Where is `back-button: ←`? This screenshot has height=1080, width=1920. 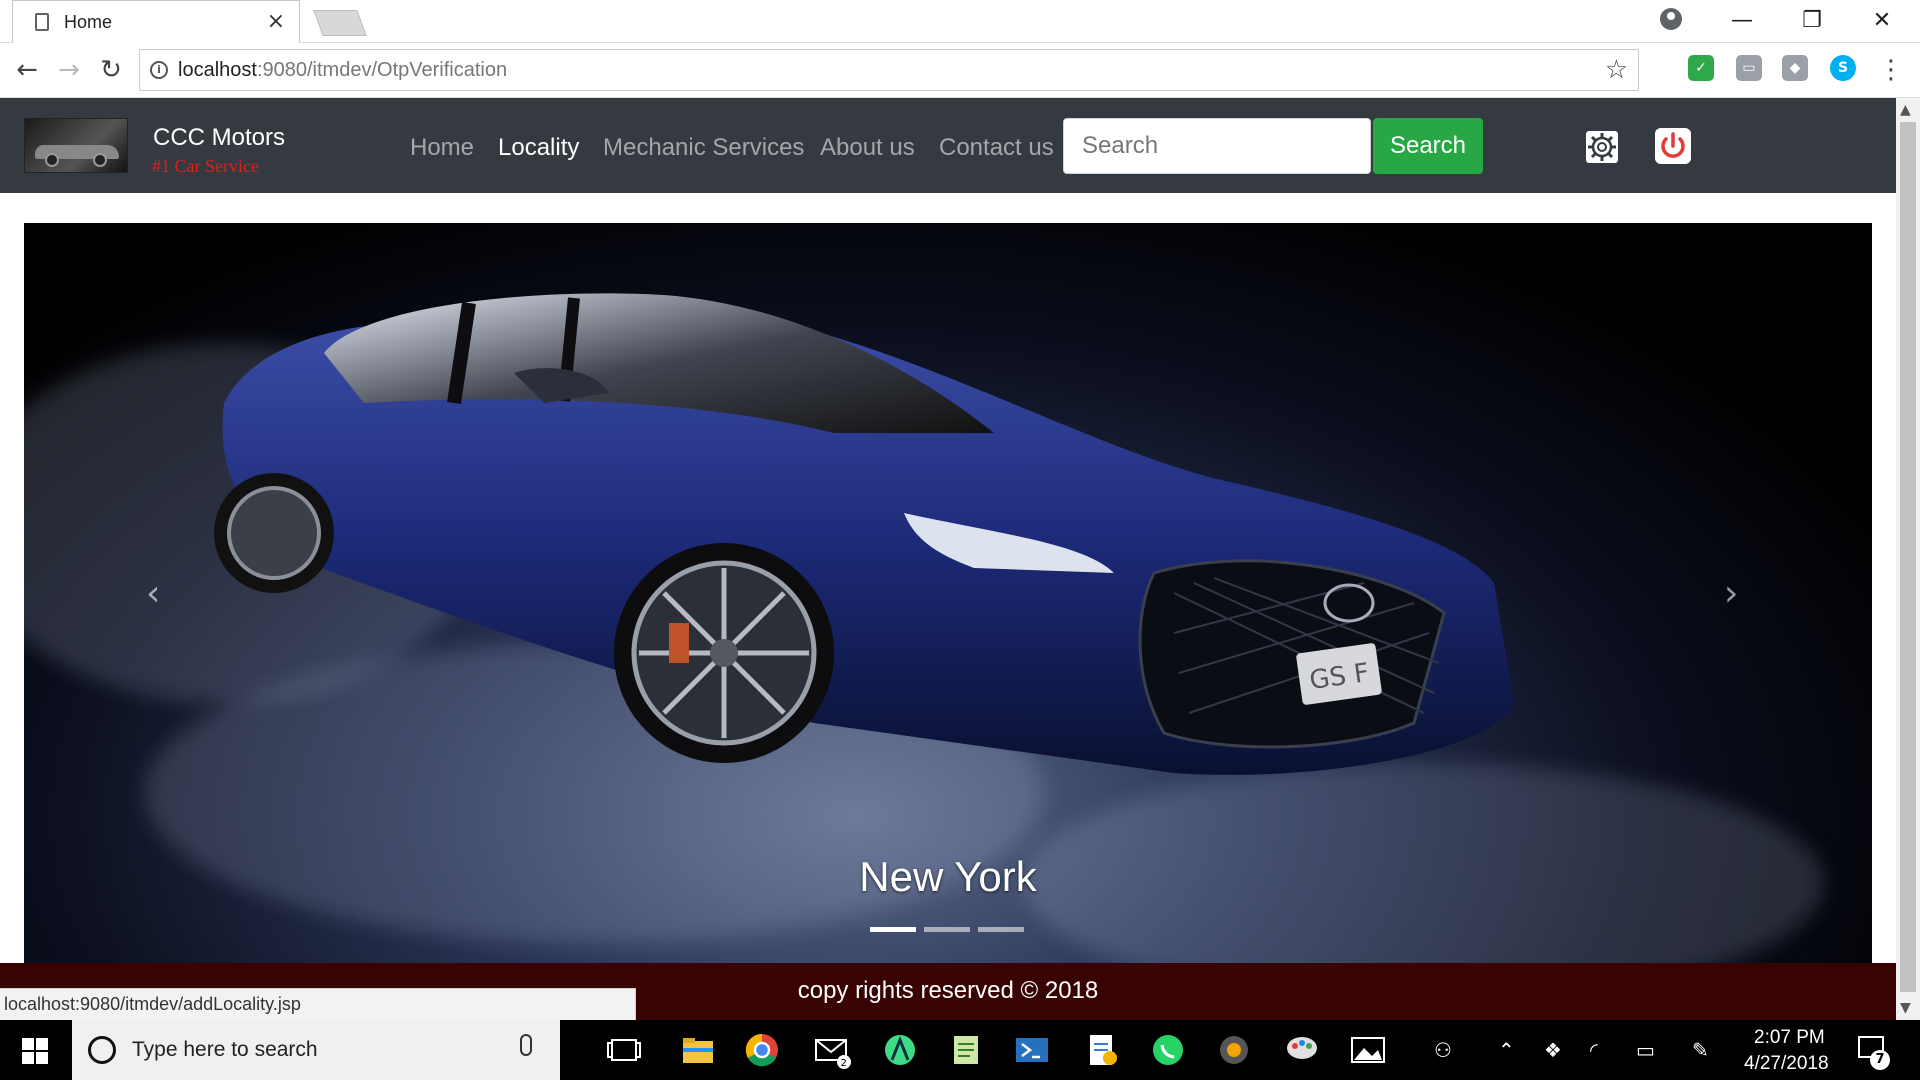 back-button: ← is located at coordinates (27, 70).